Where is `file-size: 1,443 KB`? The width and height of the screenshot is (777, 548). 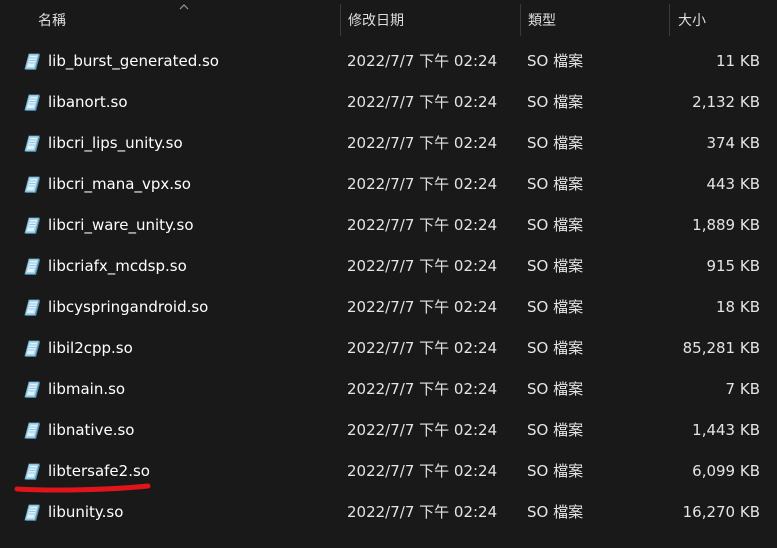 file-size: 1,443 KB is located at coordinates (726, 430).